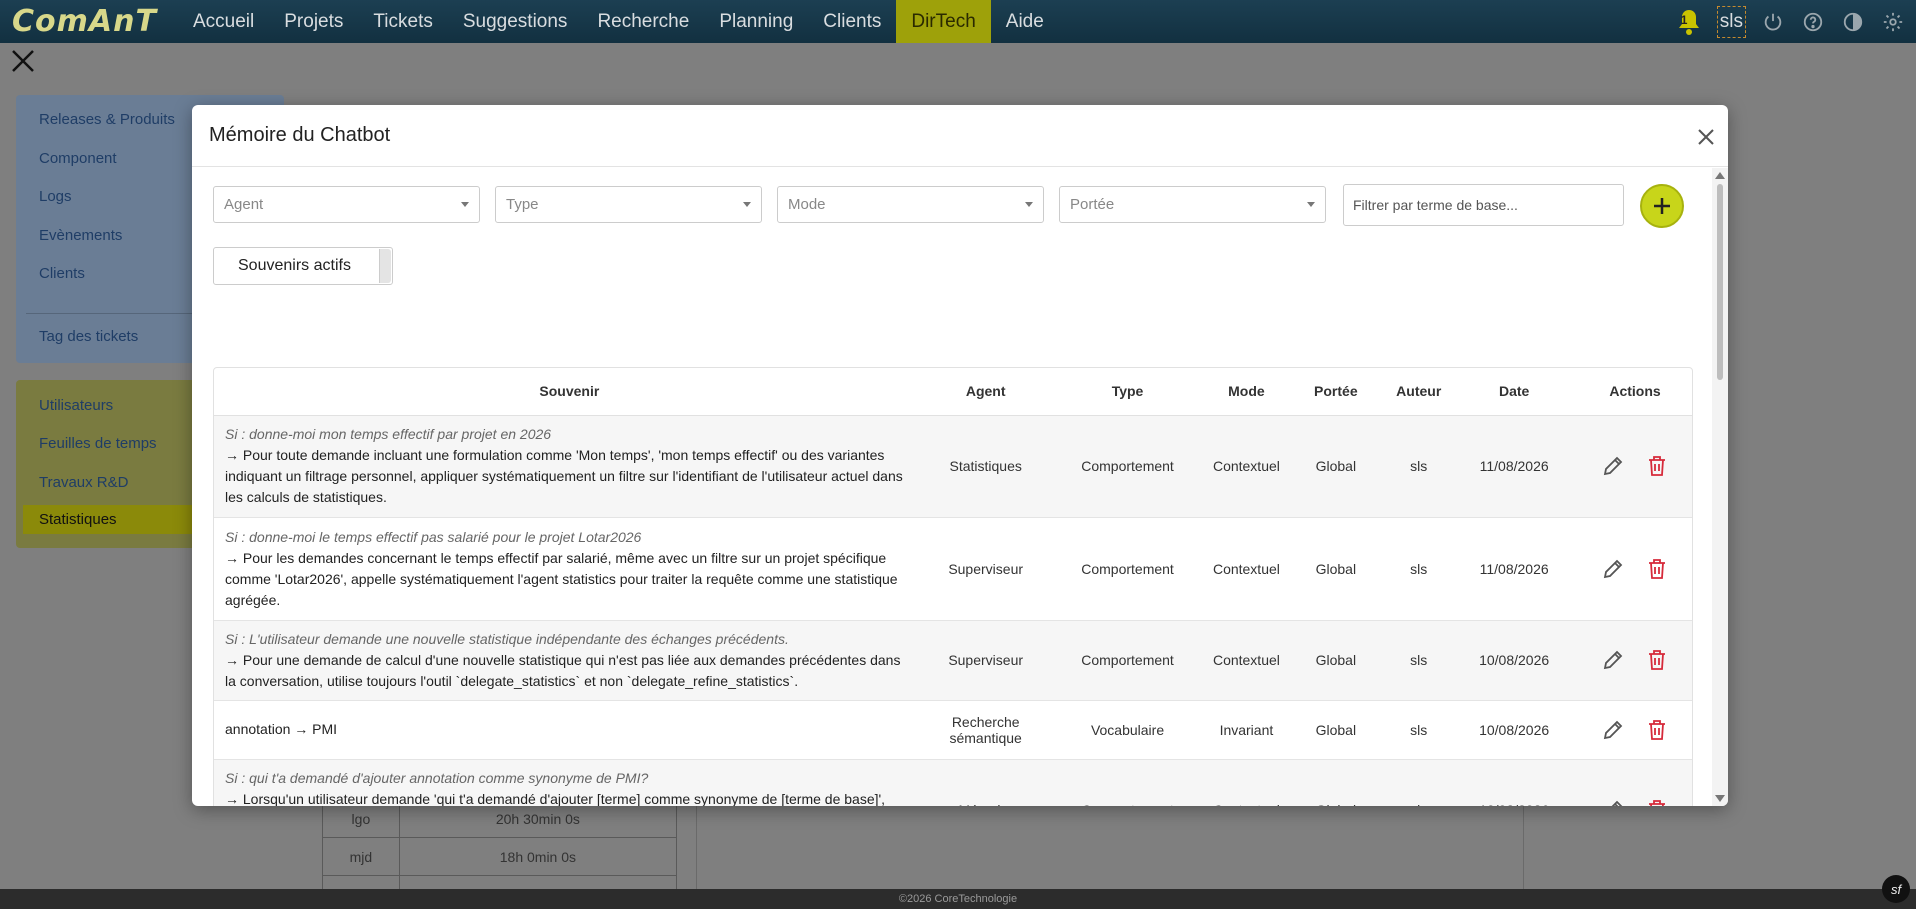 The height and width of the screenshot is (909, 1916). Describe the element at coordinates (522, 204) in the screenshot. I see `type-filter-placeholder: Type` at that location.